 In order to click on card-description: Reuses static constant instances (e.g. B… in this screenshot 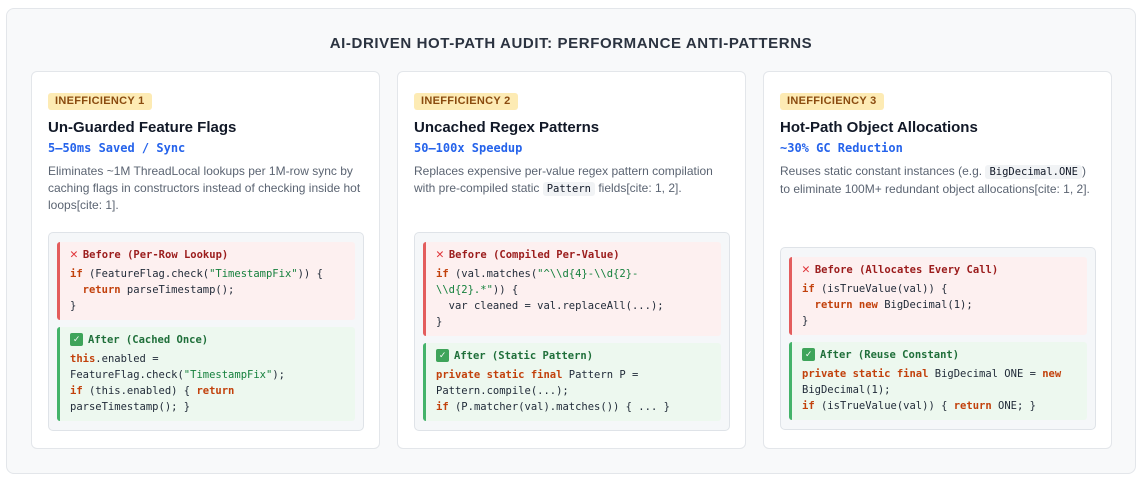, I will do `click(935, 180)`.